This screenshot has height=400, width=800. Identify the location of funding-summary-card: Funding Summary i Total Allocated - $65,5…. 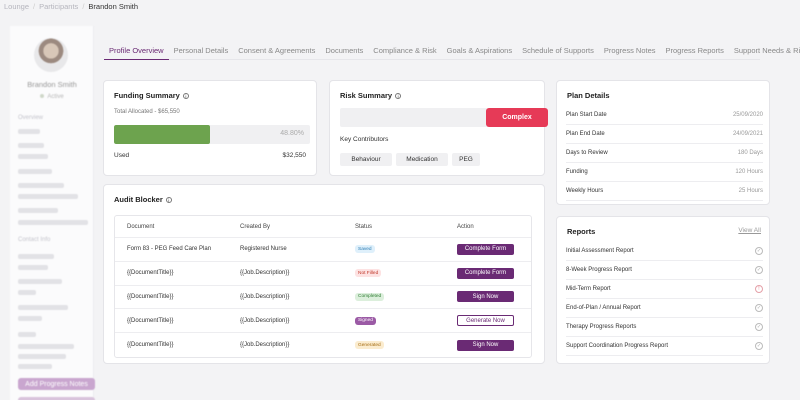
(210, 128).